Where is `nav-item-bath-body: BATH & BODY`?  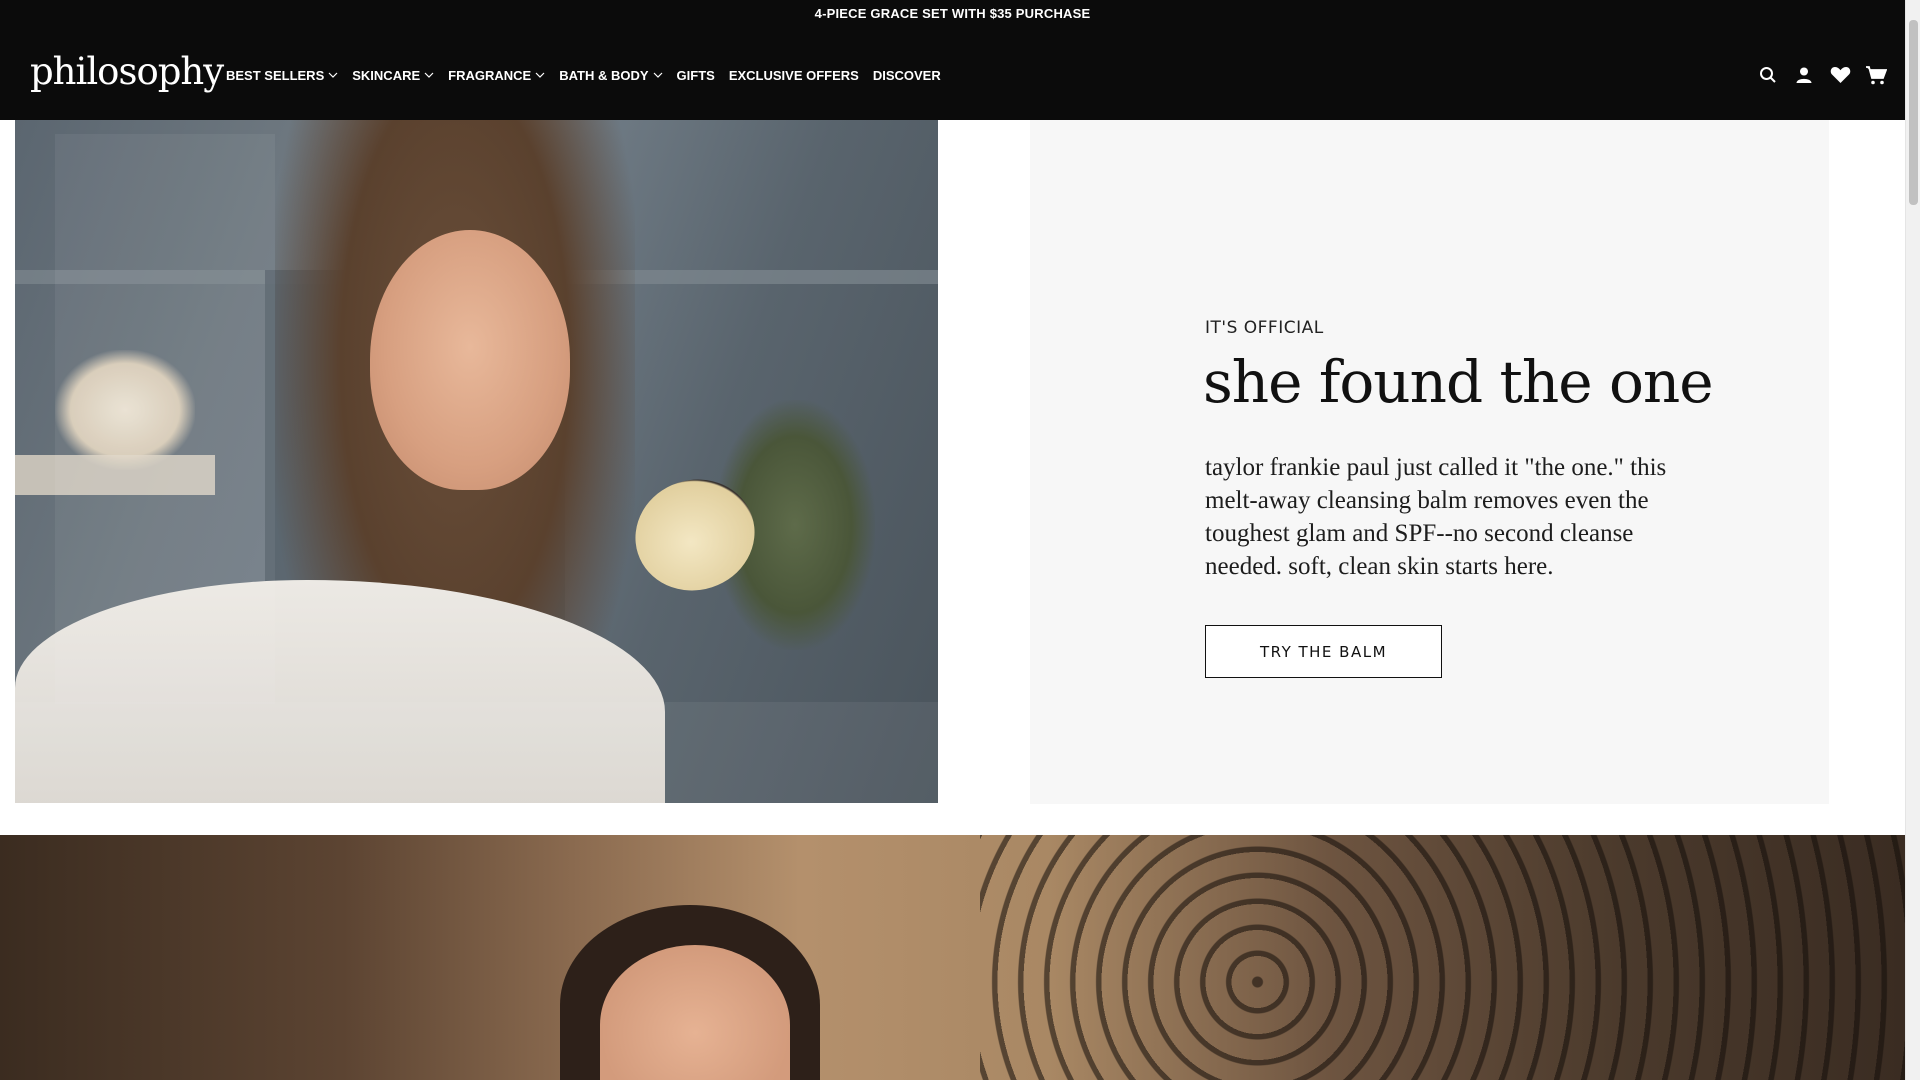 nav-item-bath-body: BATH & BODY is located at coordinates (610, 75).